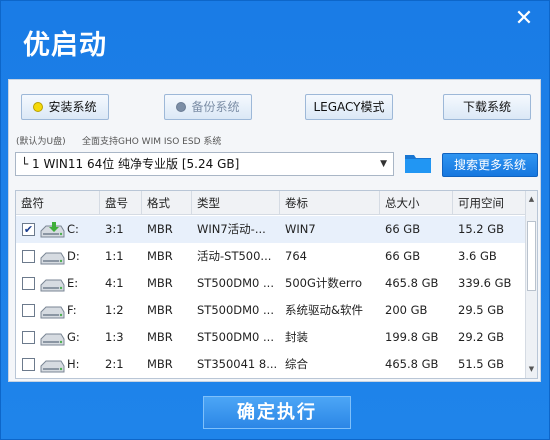  Describe the element at coordinates (114, 256) in the screenshot. I see `cell-disk: 1:1` at that location.